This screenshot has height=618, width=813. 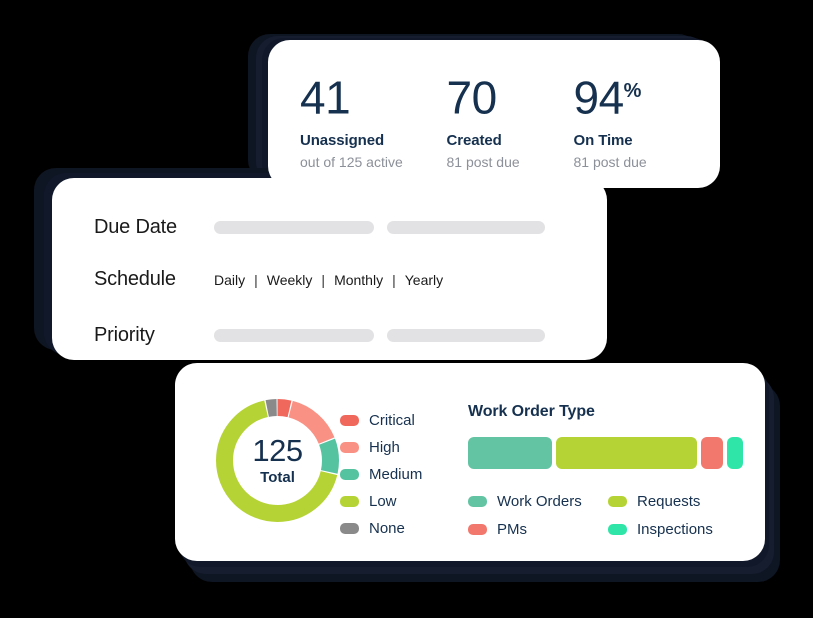 What do you see at coordinates (531, 411) in the screenshot?
I see `work-order-type-title: Work Order Type` at bounding box center [531, 411].